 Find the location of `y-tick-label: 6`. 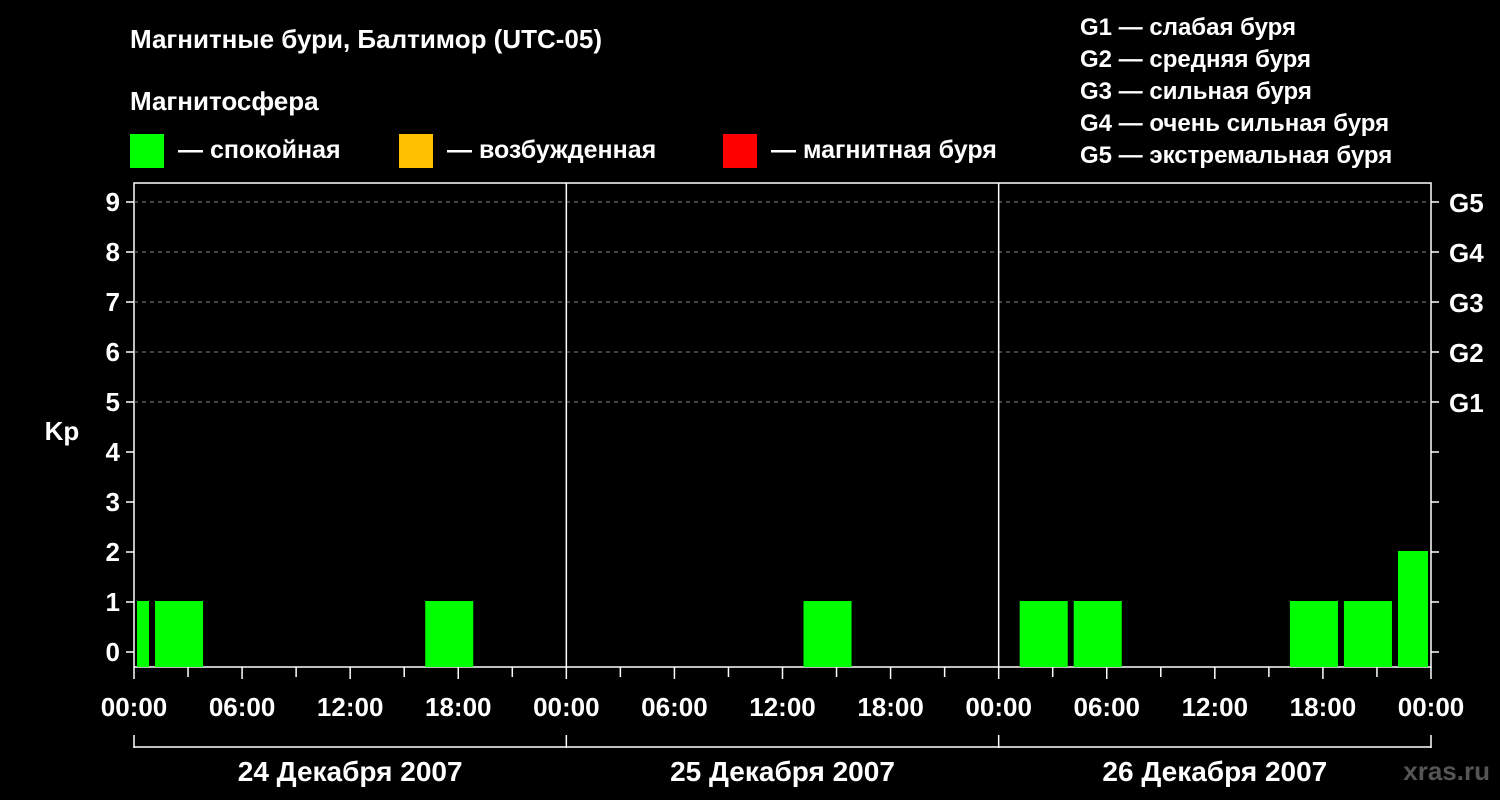

y-tick-label: 6 is located at coordinates (113, 352).